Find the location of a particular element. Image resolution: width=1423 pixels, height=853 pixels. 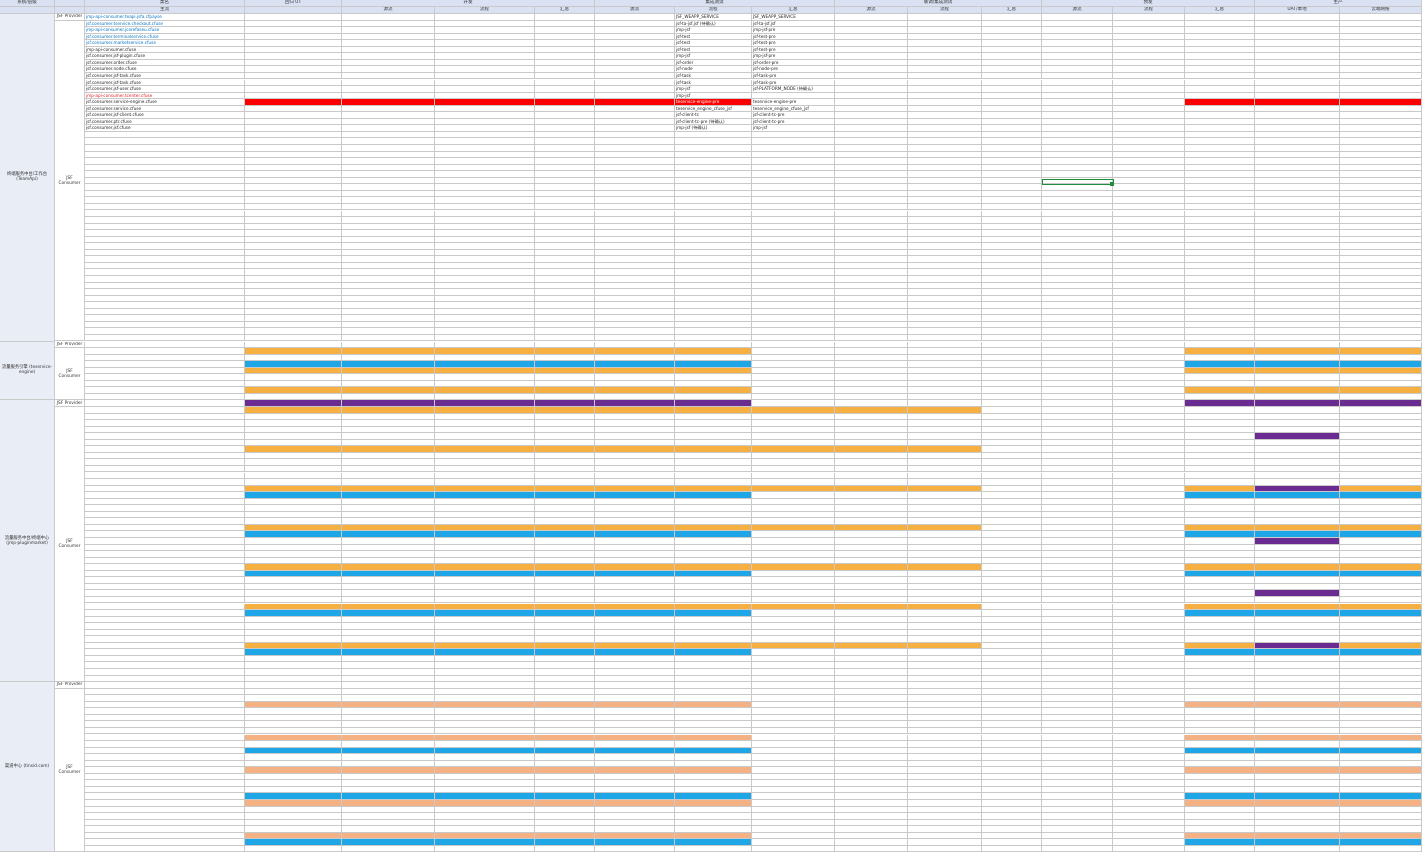

row-class-name: jsf.consumer.service.cfuse is located at coordinates (165, 109).